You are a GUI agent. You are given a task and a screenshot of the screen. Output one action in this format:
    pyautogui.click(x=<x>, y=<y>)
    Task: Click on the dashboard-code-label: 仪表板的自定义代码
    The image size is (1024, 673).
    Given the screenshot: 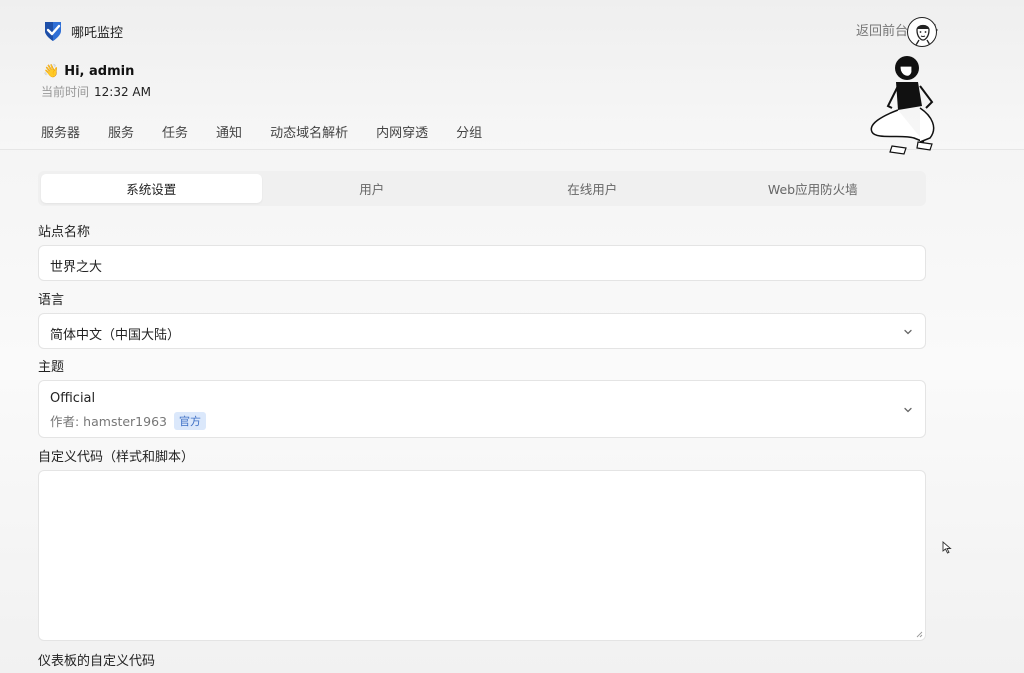 What is the action you would take?
    pyautogui.click(x=97, y=661)
    